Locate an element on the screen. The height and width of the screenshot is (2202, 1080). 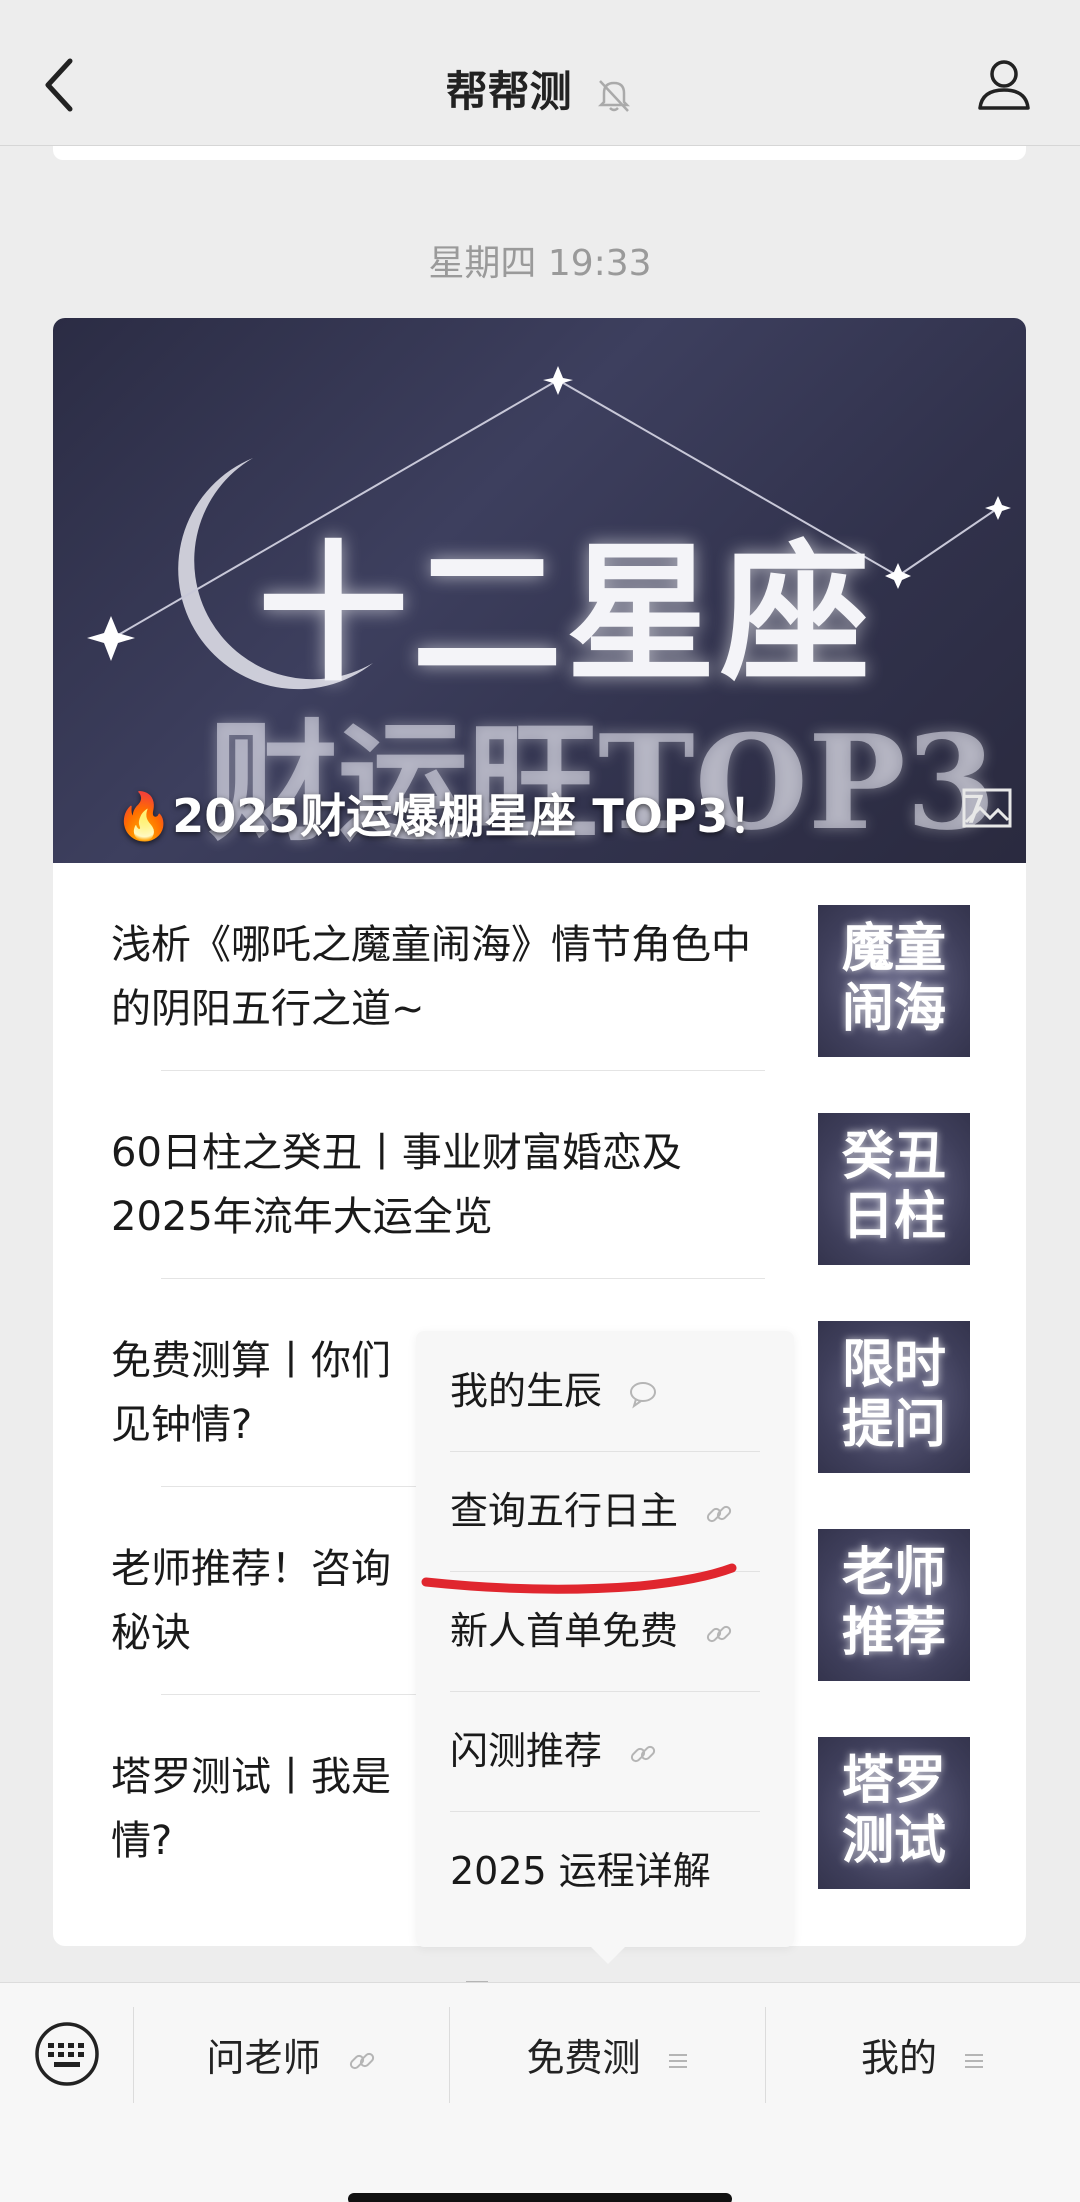
message-timestamp: 星期四 19:33 is located at coordinates (540, 263).